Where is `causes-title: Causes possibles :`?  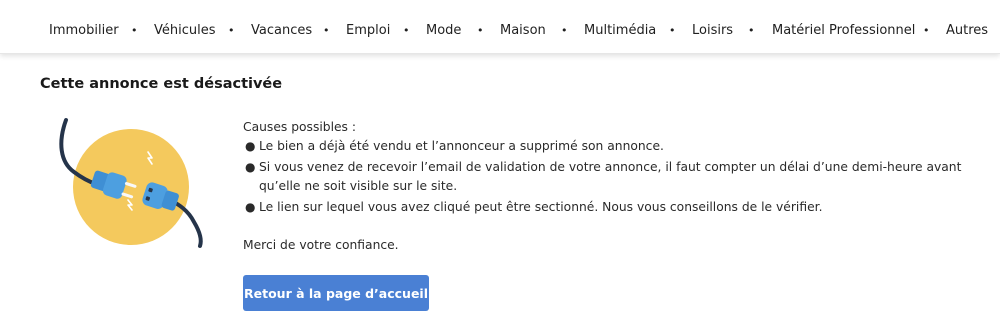 causes-title: Causes possibles : is located at coordinates (300, 127).